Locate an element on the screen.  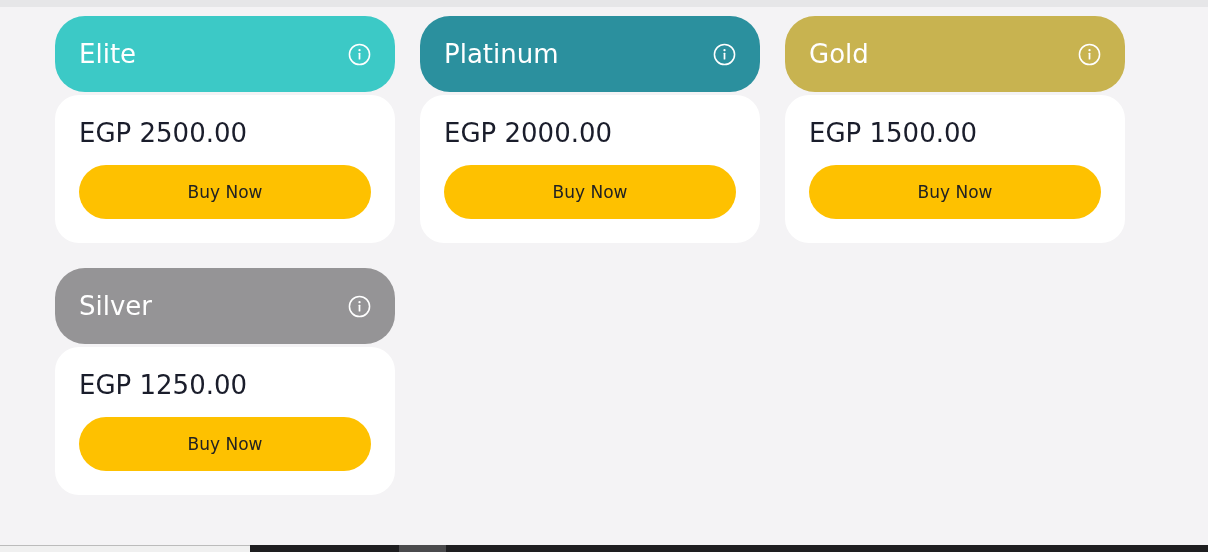
plan-name: Platinum is located at coordinates (501, 54).